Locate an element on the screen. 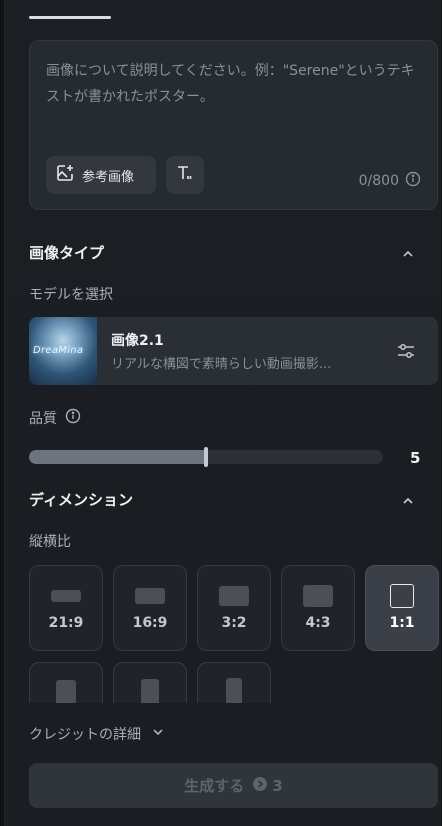  aspect-ratio-label: 4:3 is located at coordinates (318, 623).